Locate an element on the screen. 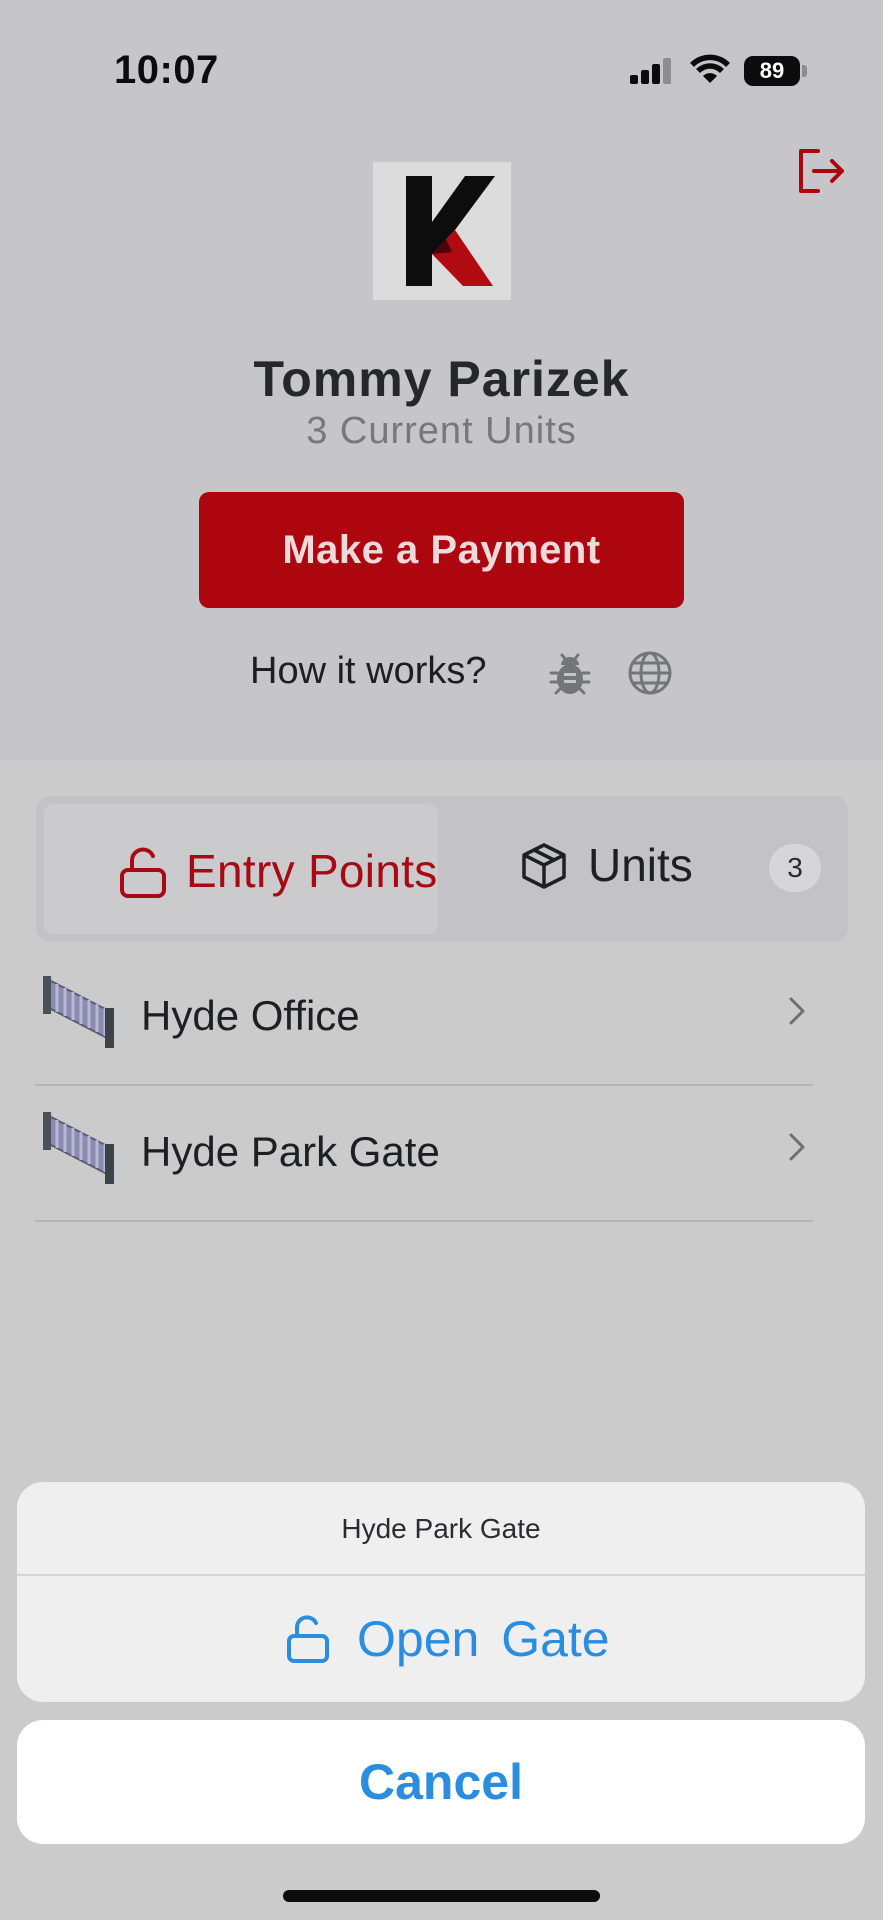  entry-point-name: Hyde Office is located at coordinates (250, 1015).